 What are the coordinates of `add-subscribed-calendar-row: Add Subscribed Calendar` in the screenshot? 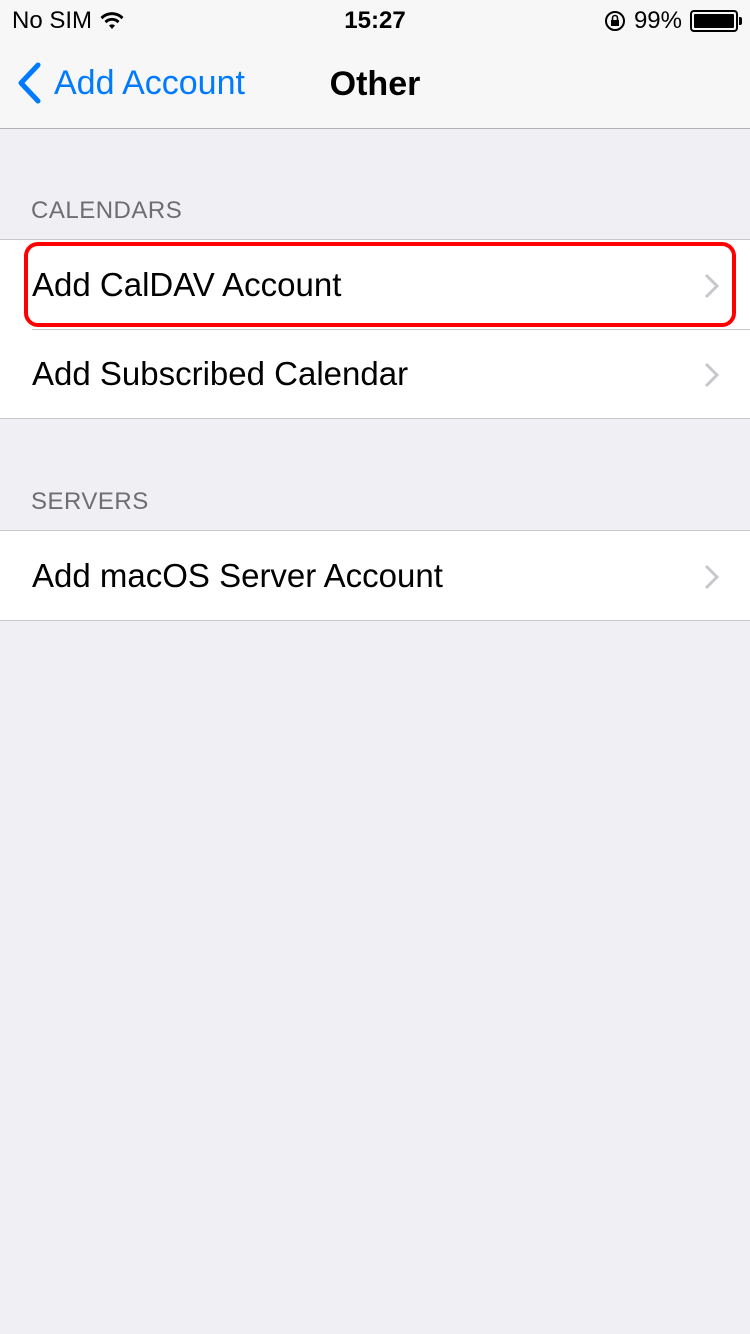 It's located at (375, 373).